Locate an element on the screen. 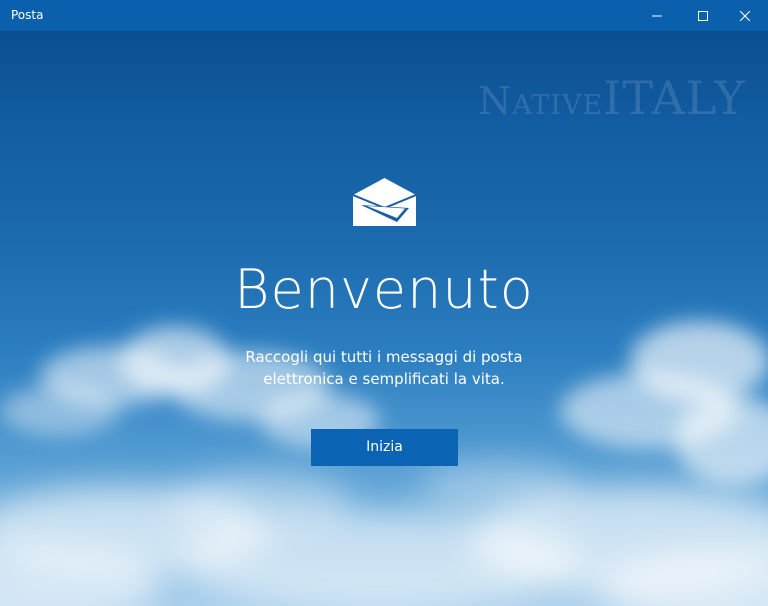 This screenshot has width=768, height=606. welcome-subtitle-line-2: elettronica e semplificati la vita. is located at coordinates (384, 379).